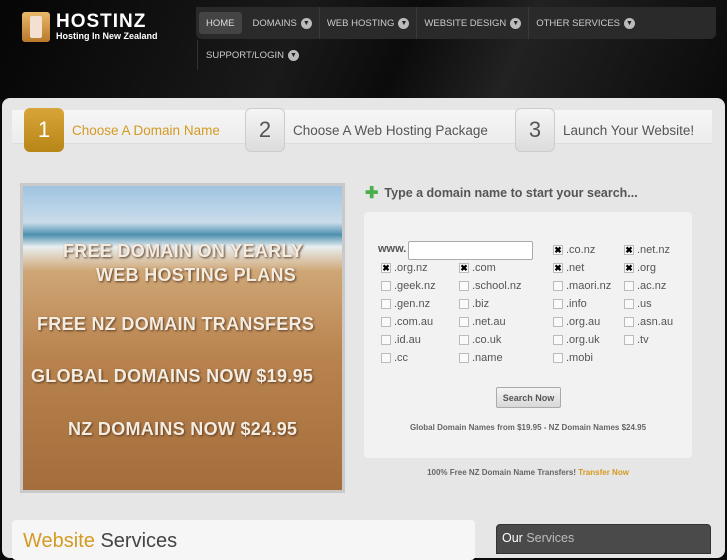  I want to click on tld-checkbox: .geek.nz, so click(408, 286).